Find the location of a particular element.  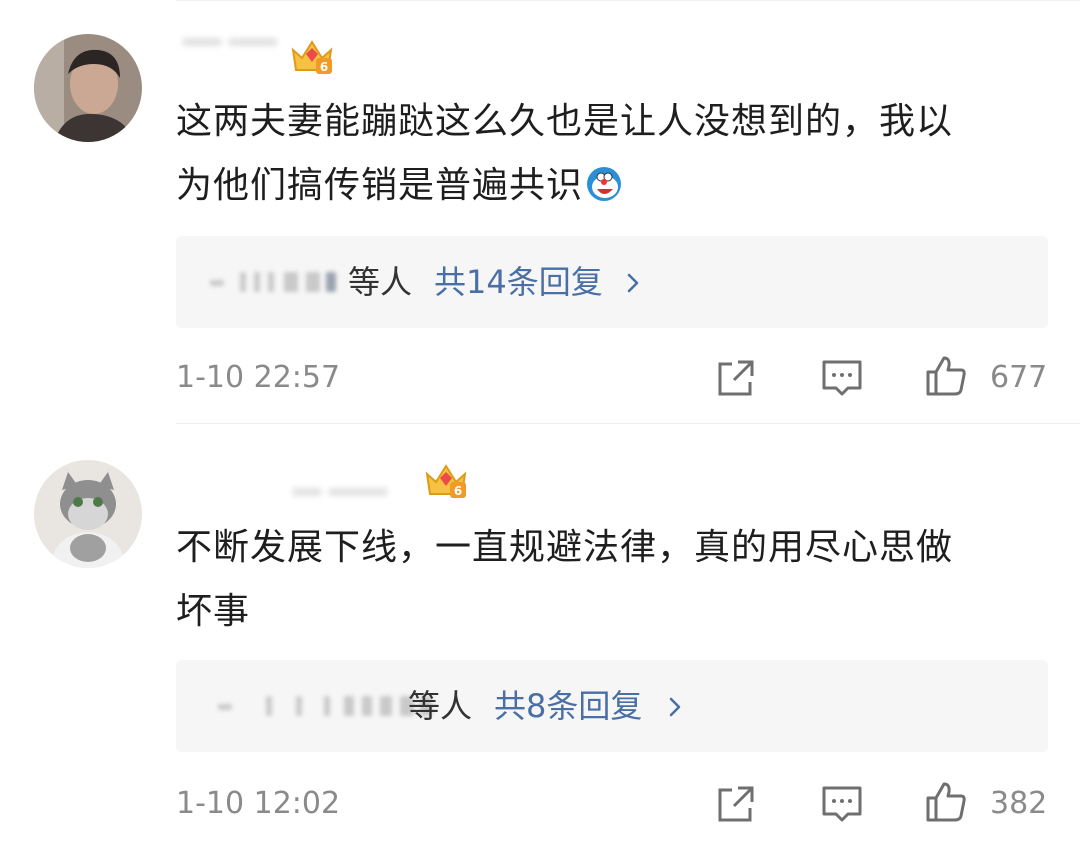

like-count: 677 is located at coordinates (1019, 377).